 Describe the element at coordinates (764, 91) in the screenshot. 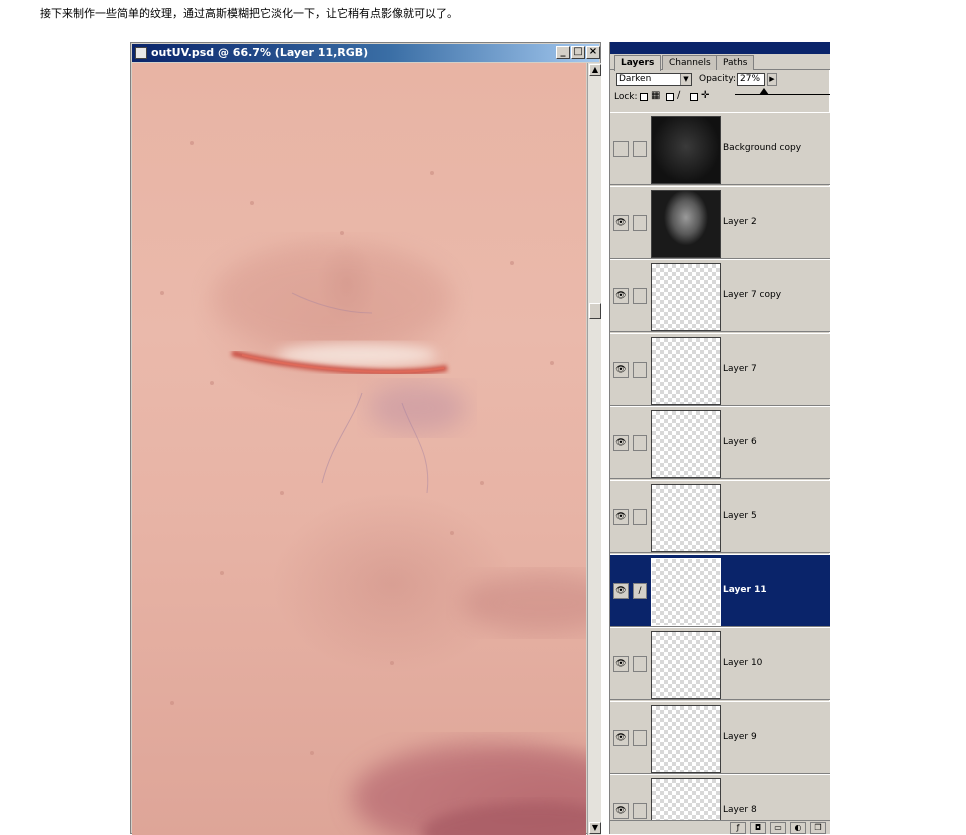

I see `slider-knob` at that location.